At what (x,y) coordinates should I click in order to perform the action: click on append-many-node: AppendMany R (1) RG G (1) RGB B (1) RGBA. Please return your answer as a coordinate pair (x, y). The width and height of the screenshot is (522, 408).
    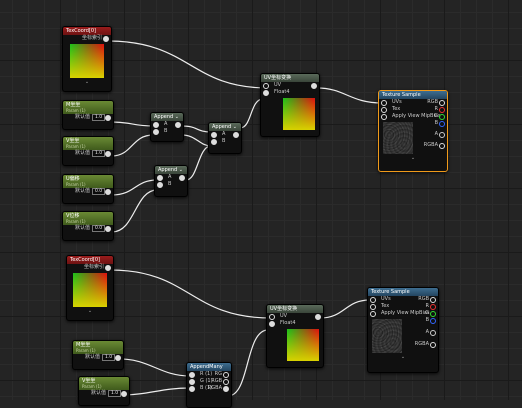
    Looking at the image, I should click on (209, 385).